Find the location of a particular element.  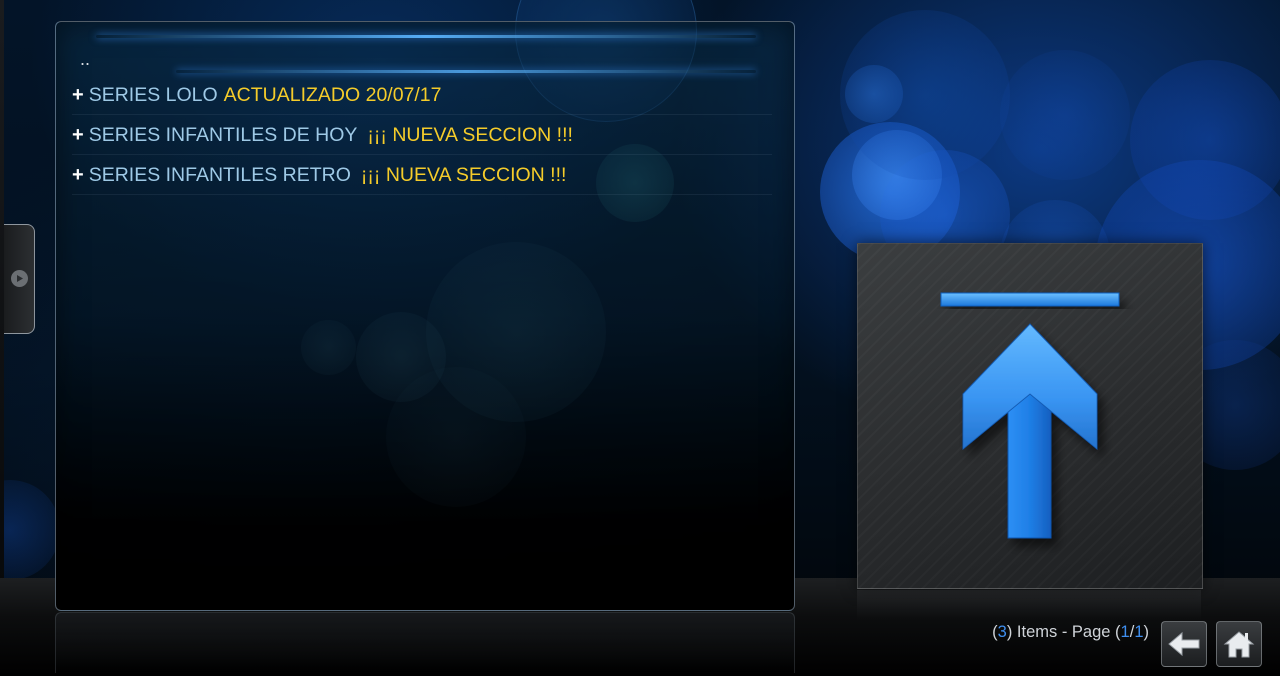

list-item-name: SERIES LOLO is located at coordinates (153, 94).